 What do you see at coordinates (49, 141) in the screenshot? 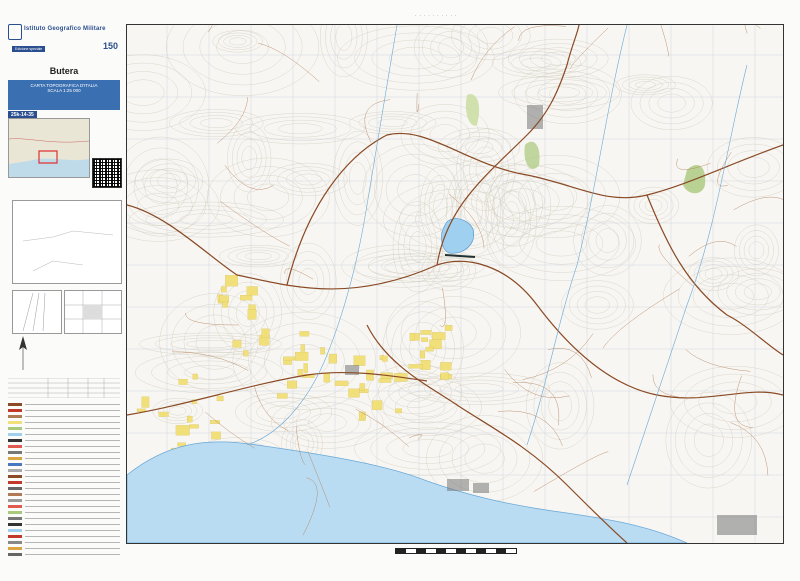
I see `index-map-drawing` at bounding box center [49, 141].